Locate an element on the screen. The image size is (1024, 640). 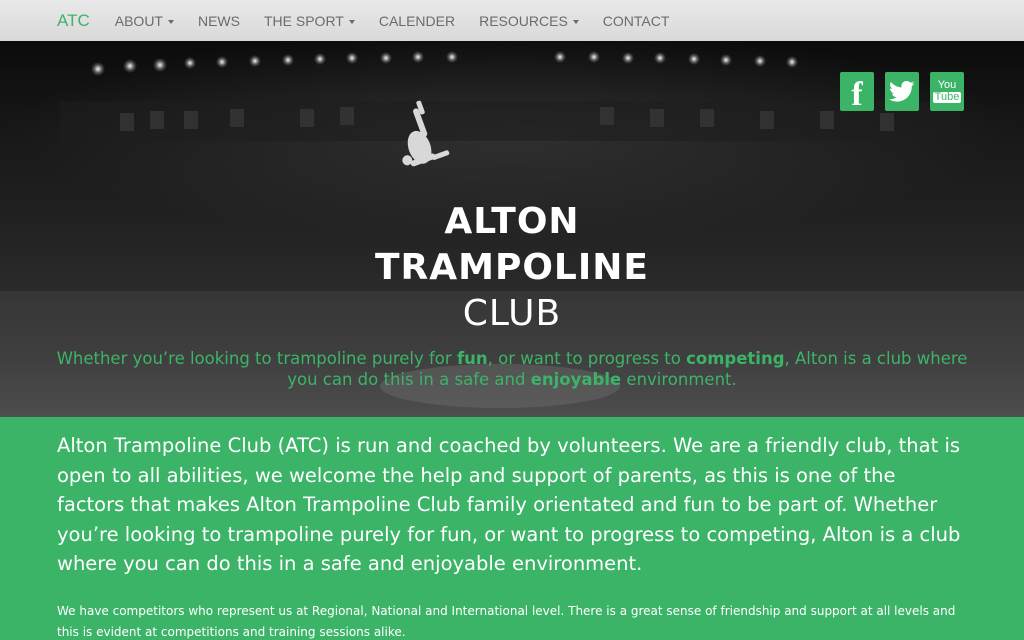
nav-calender: CALENDER is located at coordinates (417, 21).